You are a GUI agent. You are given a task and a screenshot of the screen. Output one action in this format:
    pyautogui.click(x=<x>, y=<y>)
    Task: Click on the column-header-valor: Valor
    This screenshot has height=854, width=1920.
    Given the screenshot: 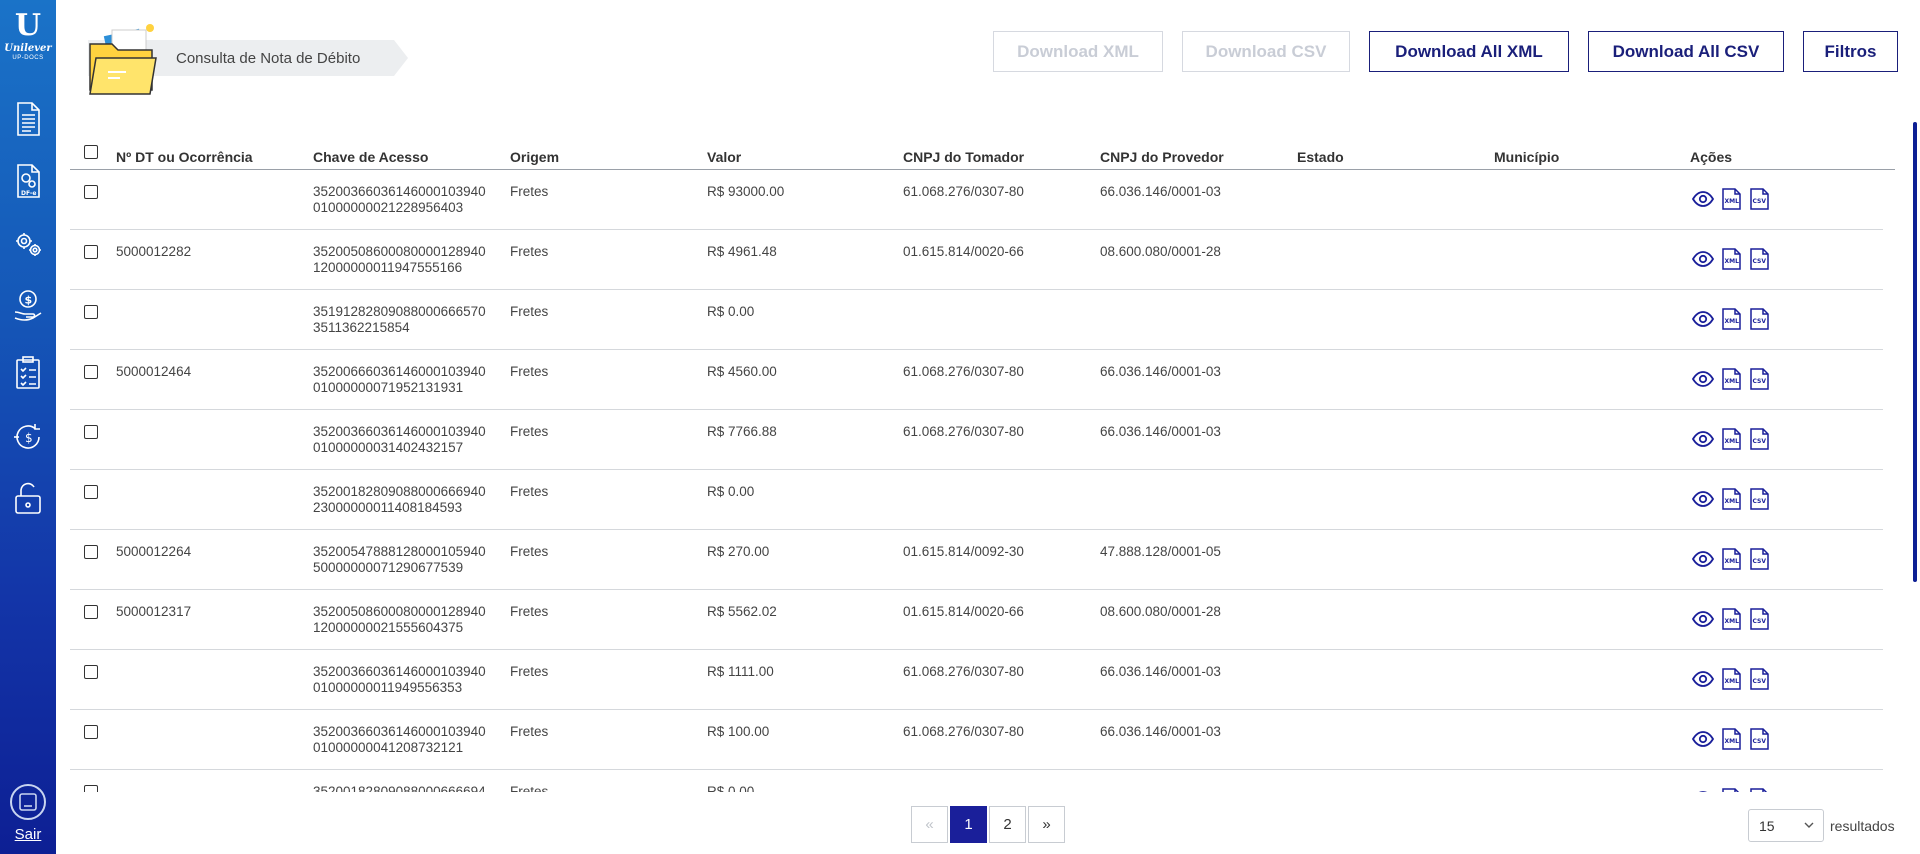 What is the action you would take?
    pyautogui.click(x=724, y=157)
    